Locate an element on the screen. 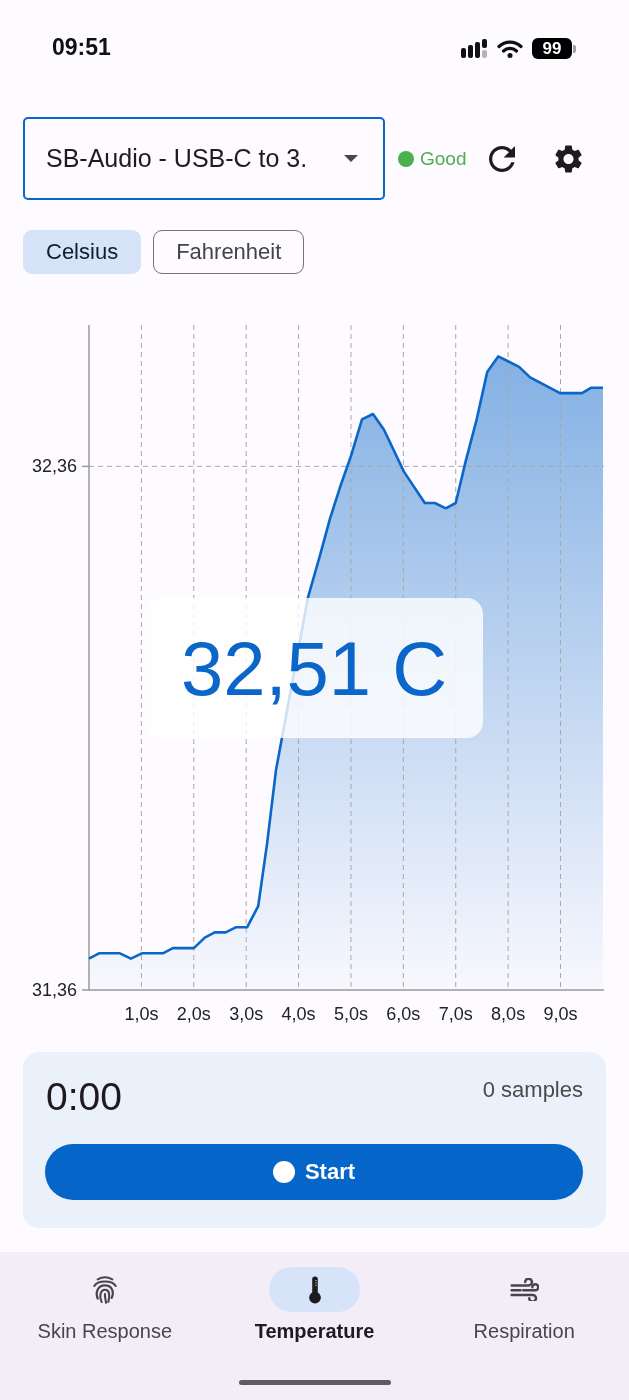  settings-button is located at coordinates (569, 158).